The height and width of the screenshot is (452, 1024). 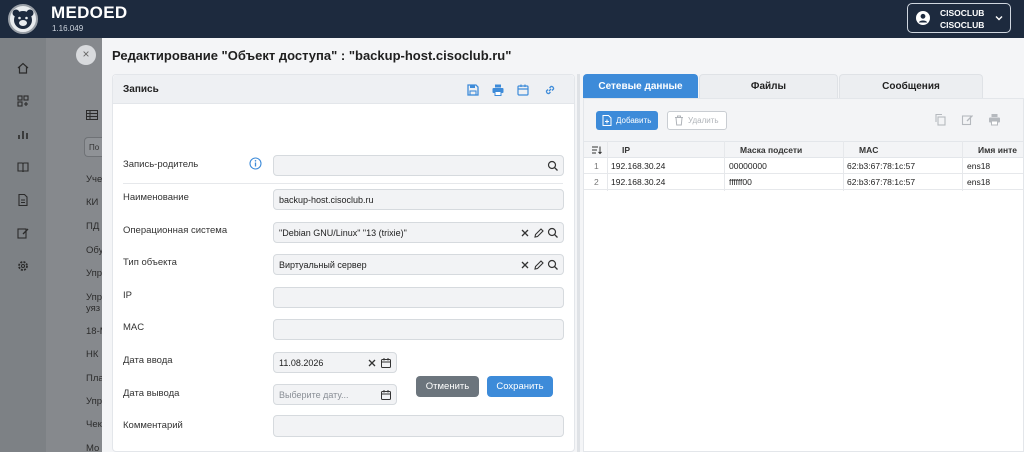 What do you see at coordinates (550, 90) in the screenshot?
I see `link-icon` at bounding box center [550, 90].